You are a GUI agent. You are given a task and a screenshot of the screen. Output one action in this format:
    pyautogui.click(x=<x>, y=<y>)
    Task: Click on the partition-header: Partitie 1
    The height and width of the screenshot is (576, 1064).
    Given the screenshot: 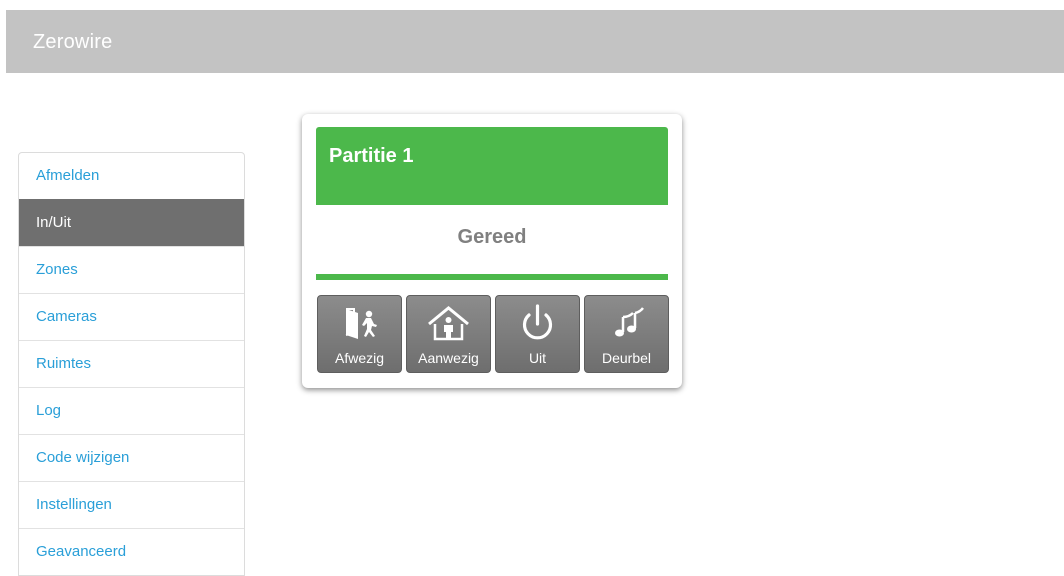 What is the action you would take?
    pyautogui.click(x=492, y=166)
    